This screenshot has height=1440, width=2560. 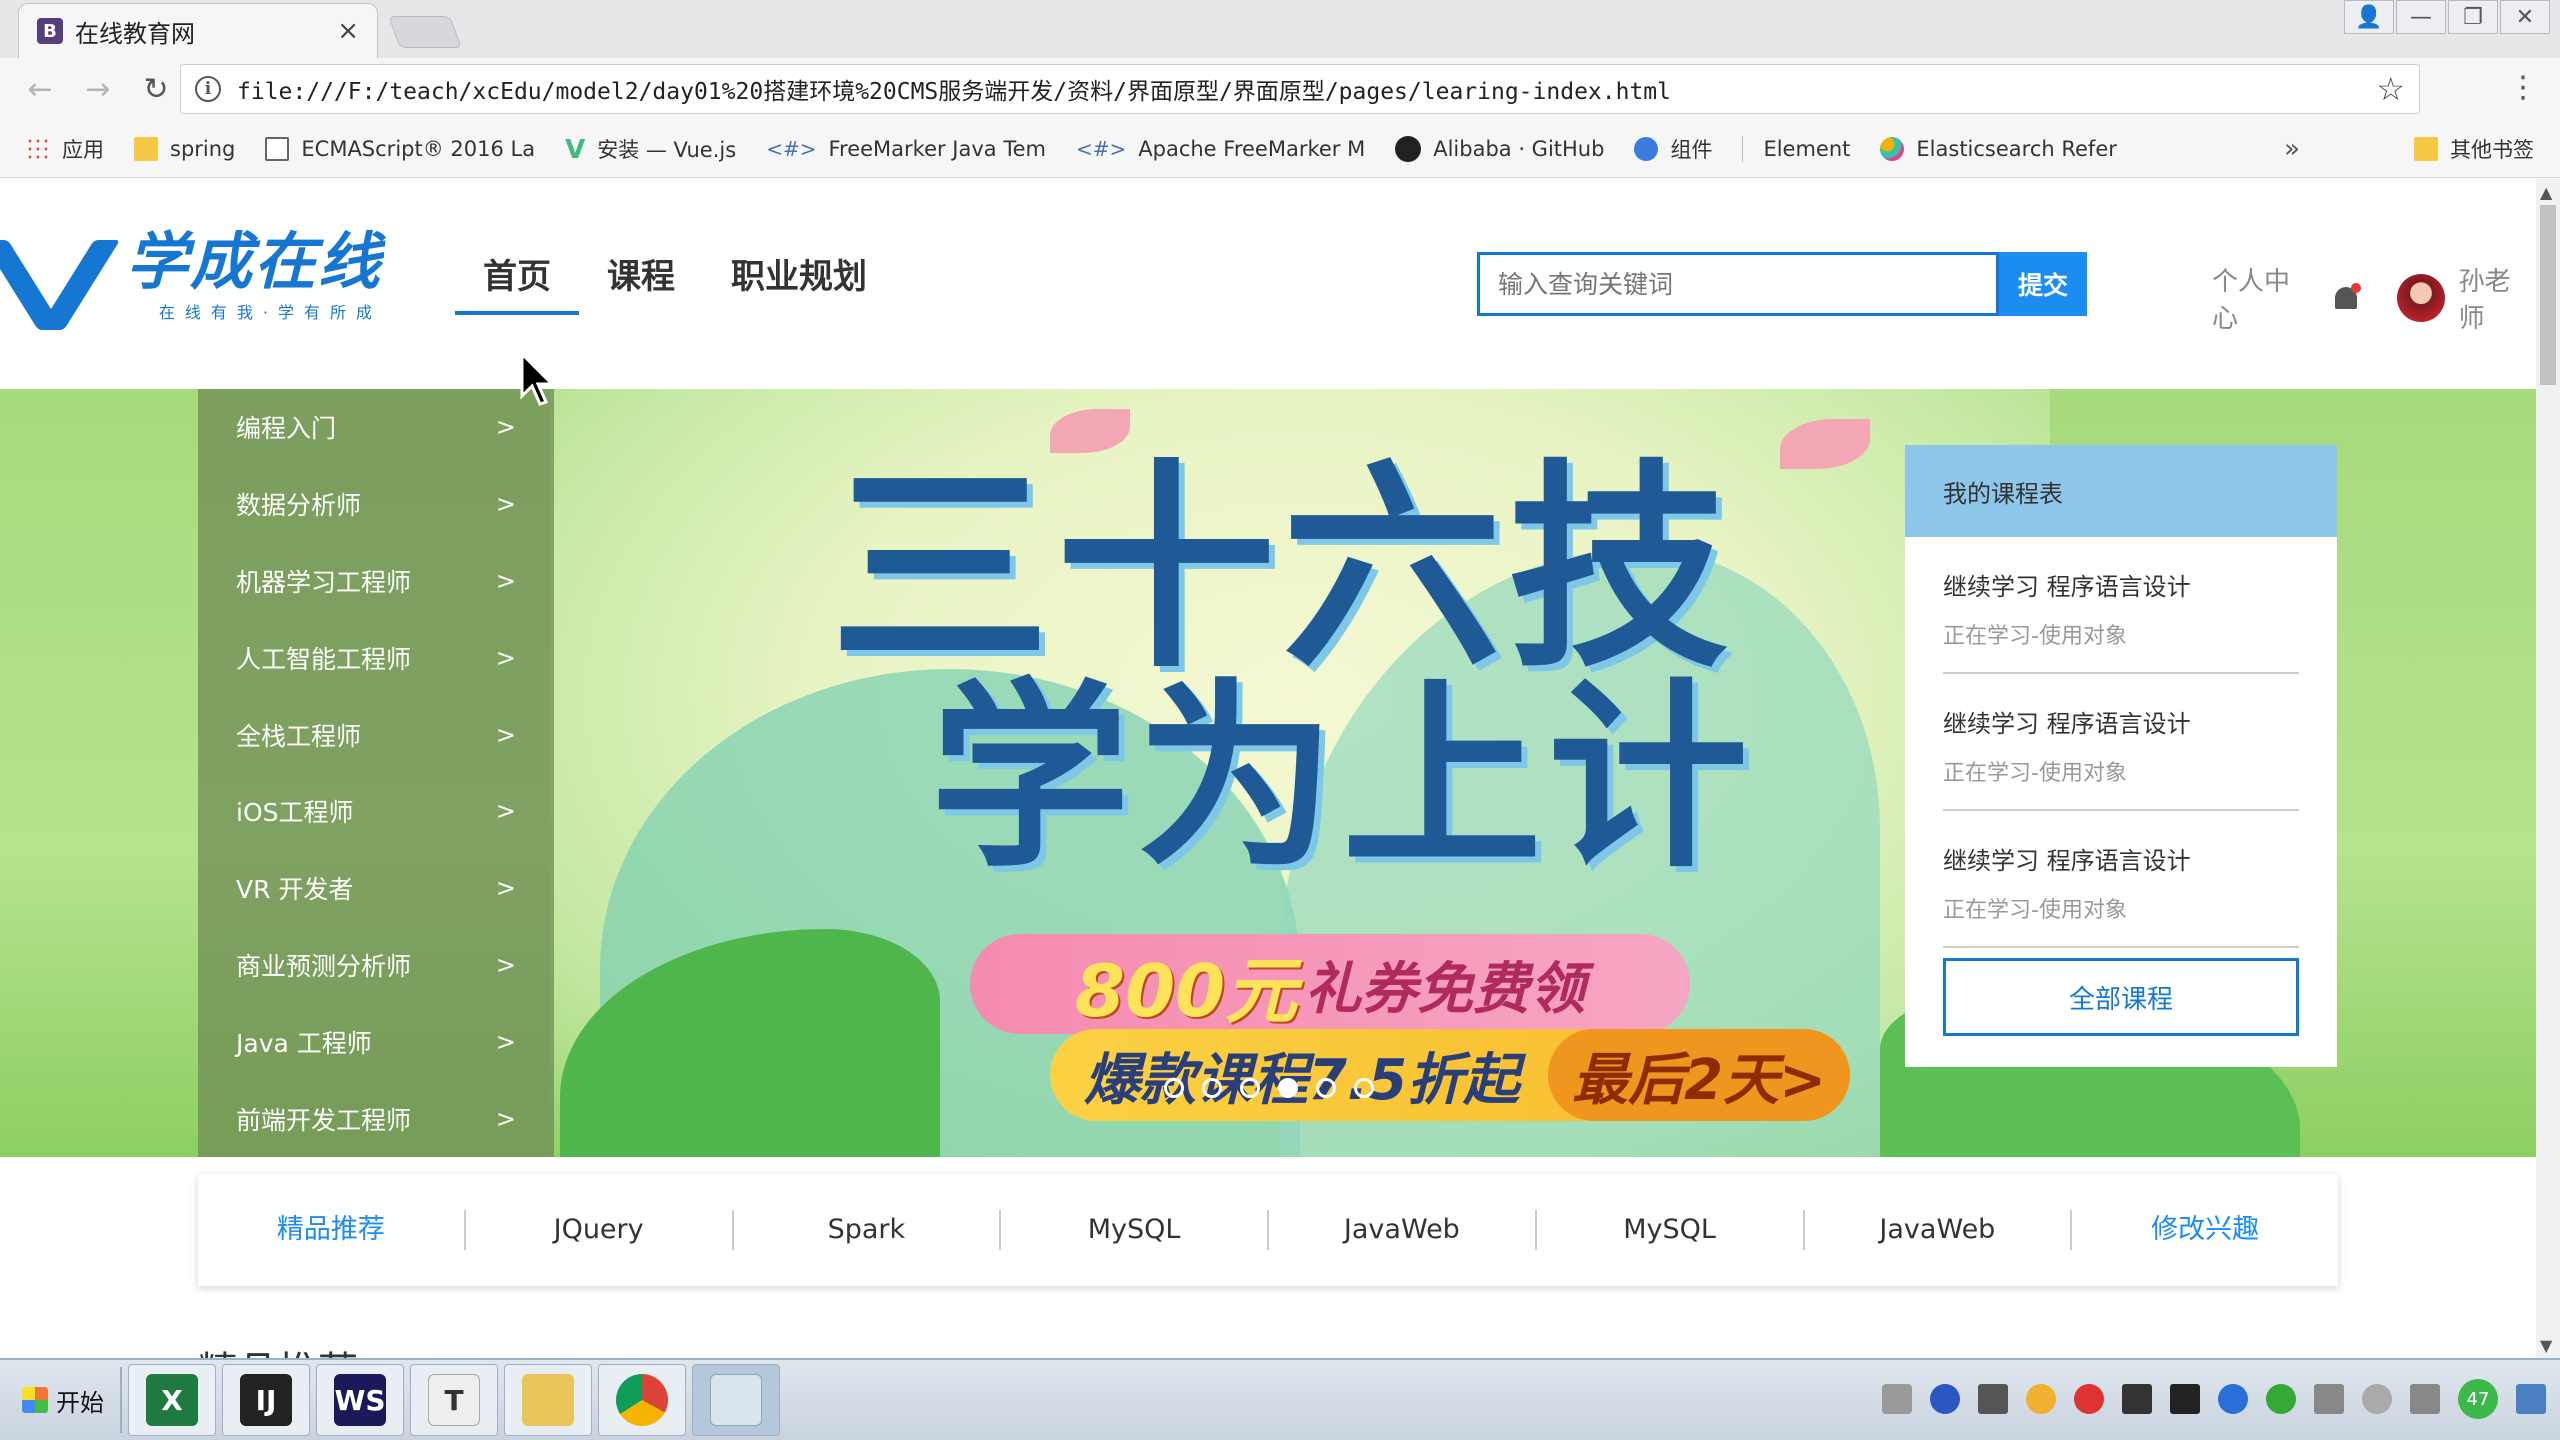 I want to click on scroll-thumb, so click(x=2548, y=295).